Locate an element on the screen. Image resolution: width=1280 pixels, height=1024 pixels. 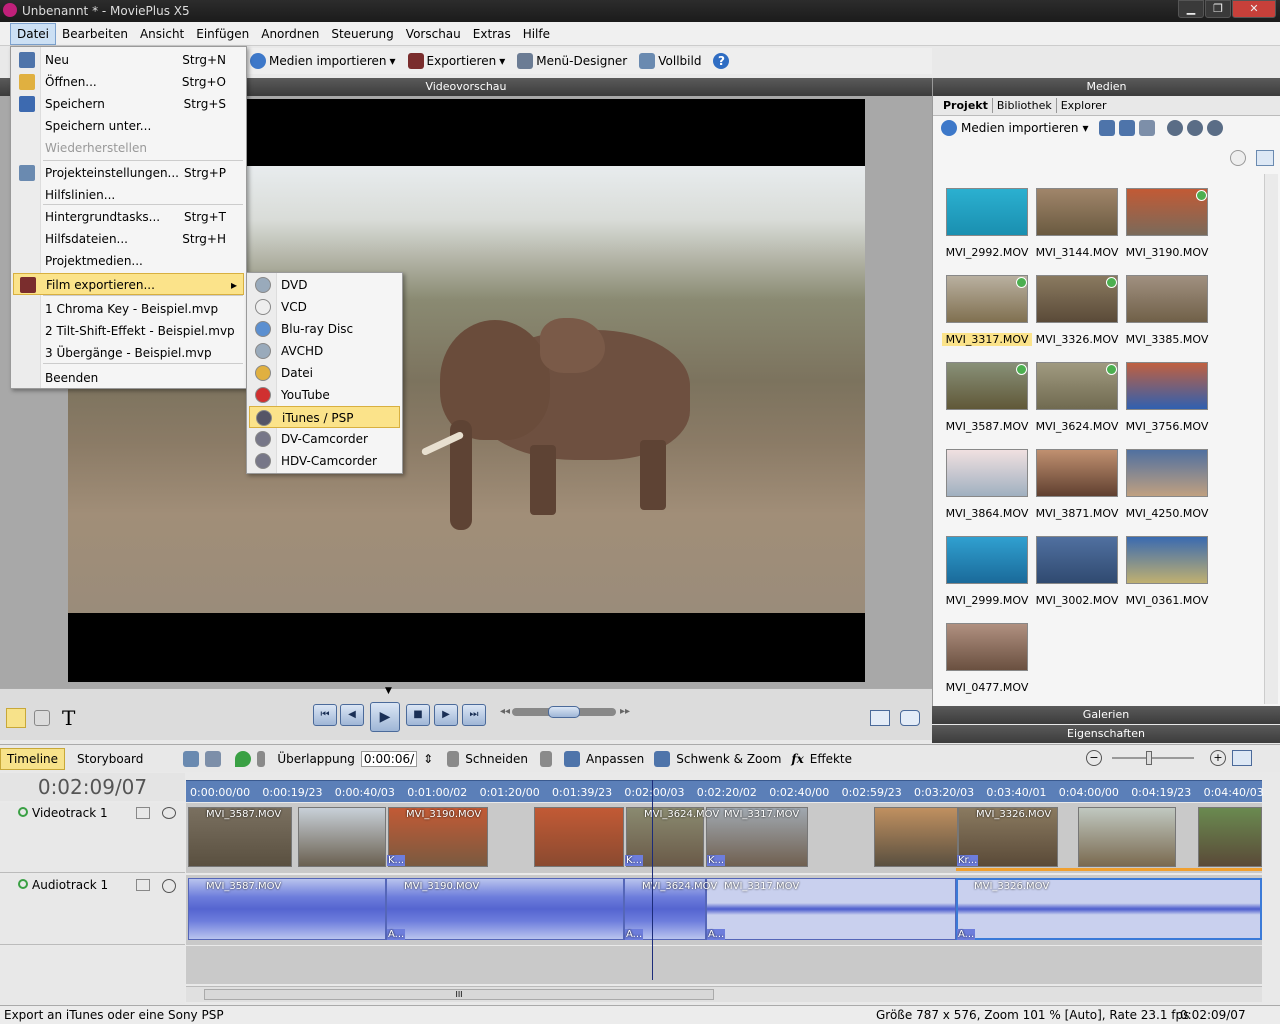
shuttle-thumb is located at coordinates (564, 712).